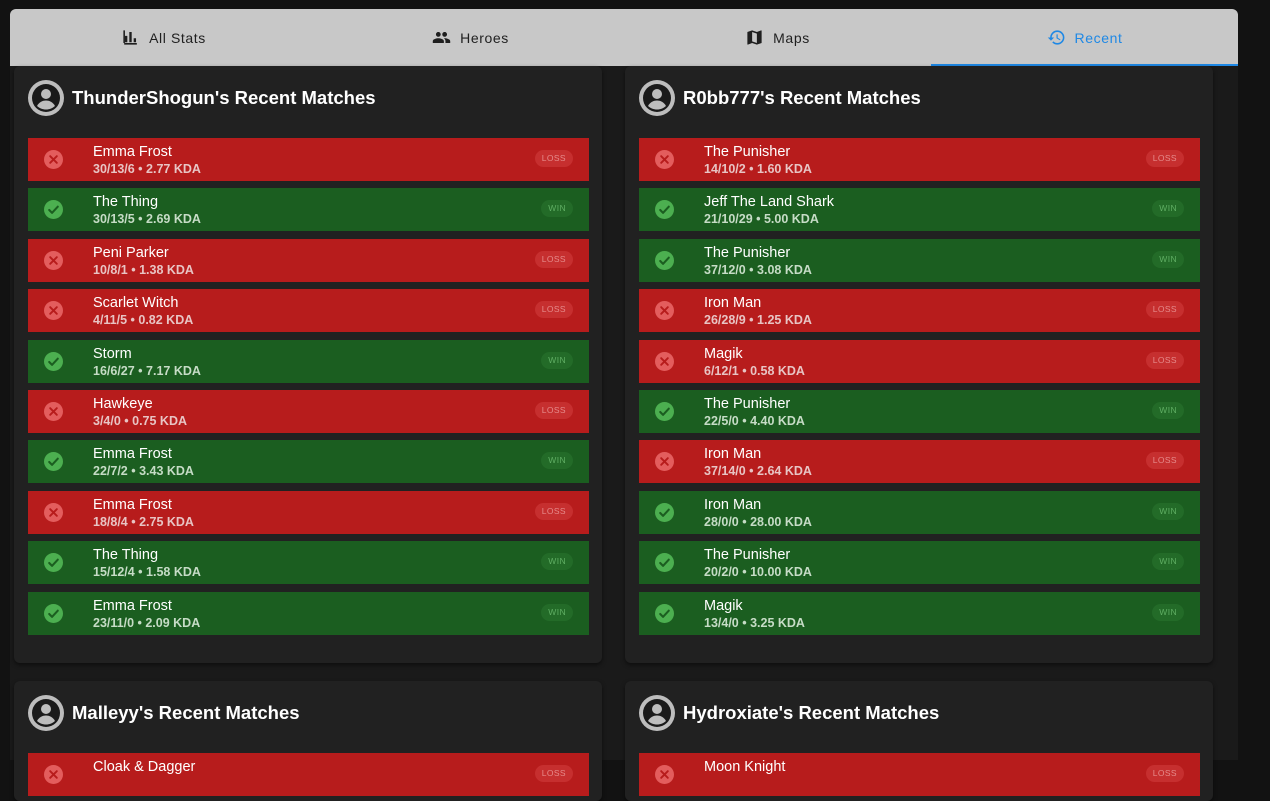 This screenshot has width=1270, height=801. What do you see at coordinates (754, 623) in the screenshot?
I see `match-stats: 13/4/0 • 3.25 KDA` at bounding box center [754, 623].